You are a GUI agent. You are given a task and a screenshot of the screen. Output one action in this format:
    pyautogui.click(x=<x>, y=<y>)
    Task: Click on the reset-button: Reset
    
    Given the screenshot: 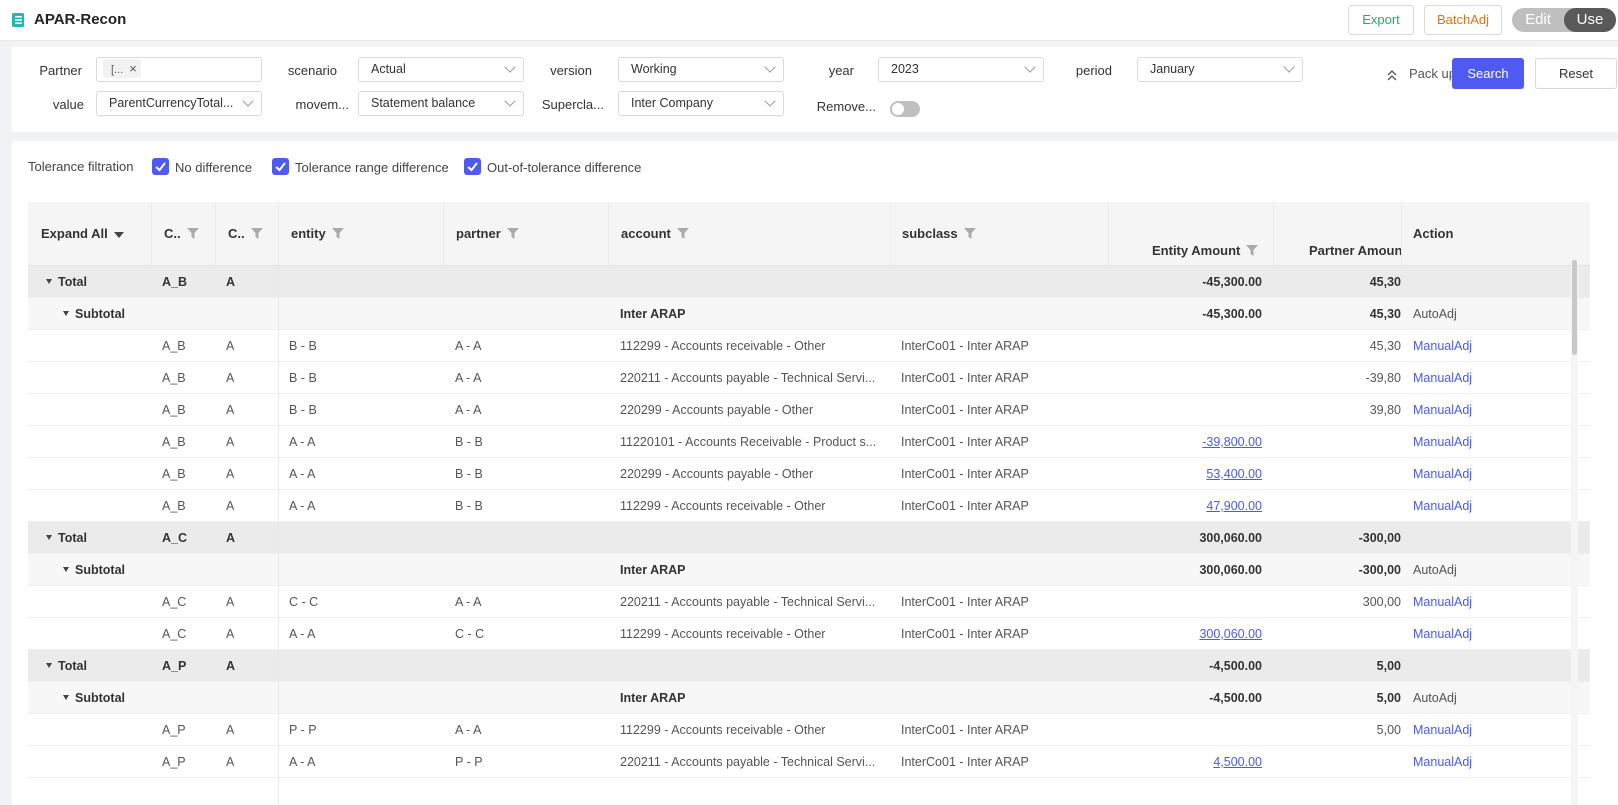 What is the action you would take?
    pyautogui.click(x=1576, y=73)
    